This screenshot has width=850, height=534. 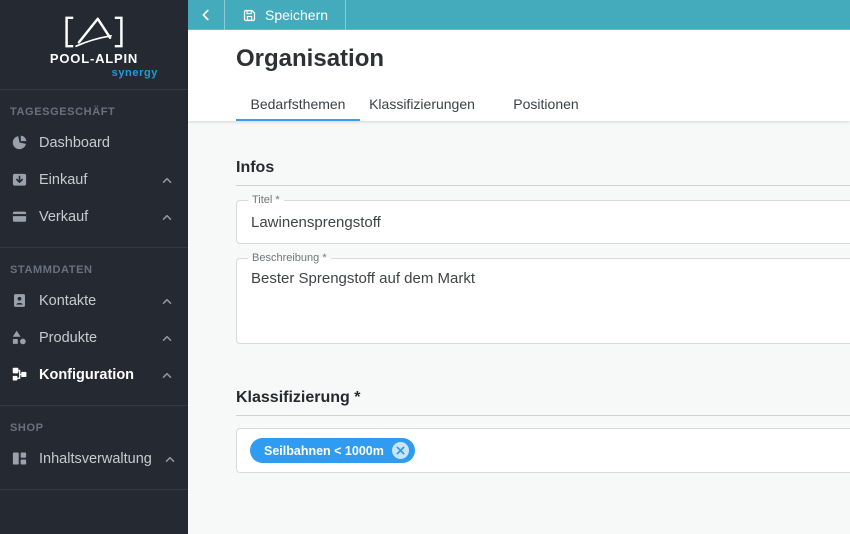 I want to click on layout-dashboard-icon, so click(x=19, y=459).